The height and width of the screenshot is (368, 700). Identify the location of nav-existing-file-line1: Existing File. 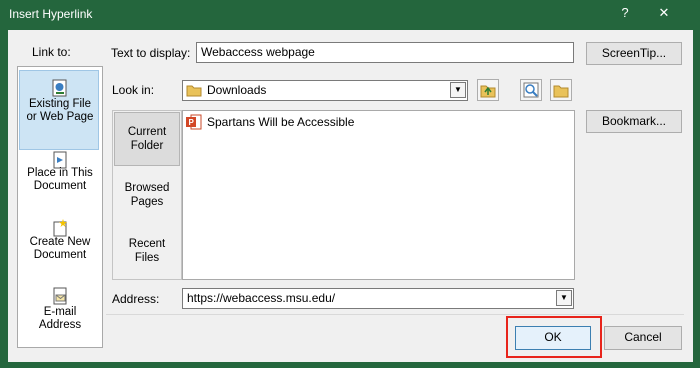
(60, 104).